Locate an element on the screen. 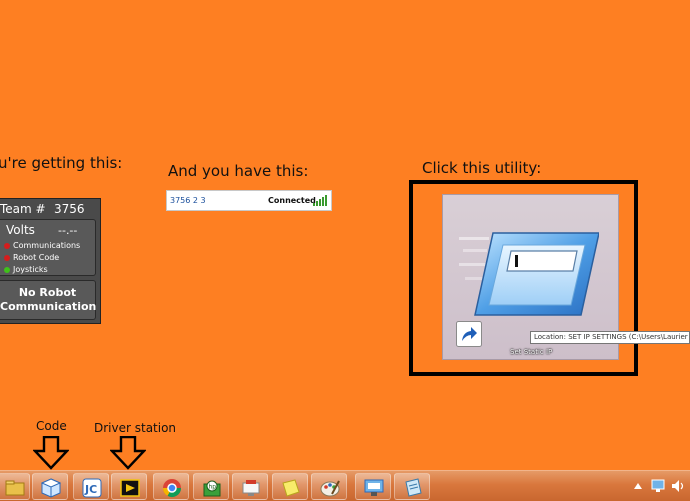 The image size is (690, 501). caption-getting-this: u're getting this: is located at coordinates (61, 163).